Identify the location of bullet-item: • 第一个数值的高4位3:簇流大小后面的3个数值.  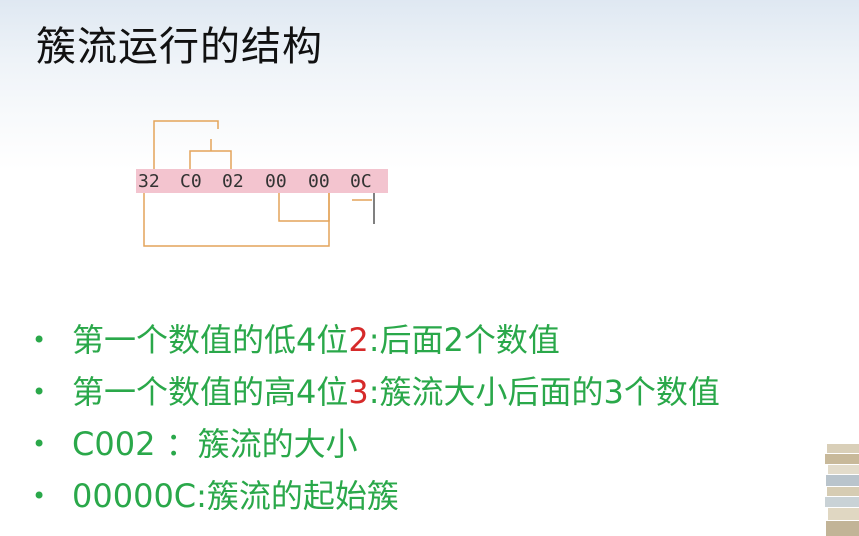
(376, 396).